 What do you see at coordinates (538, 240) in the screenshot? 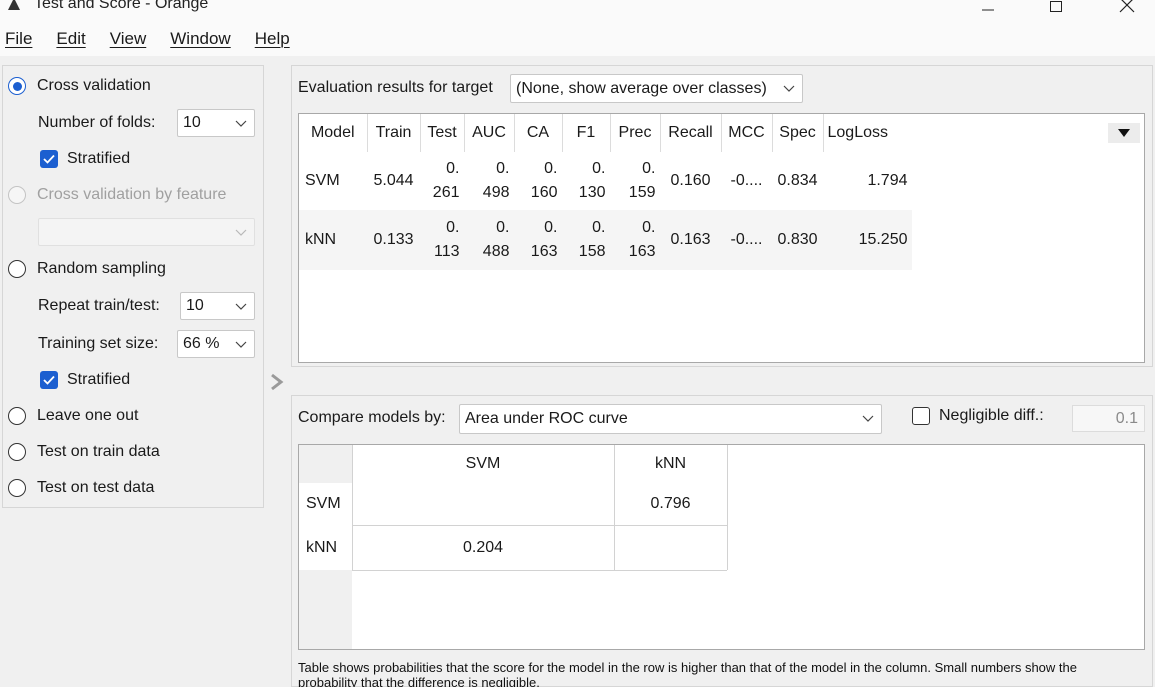
I see `ca-cell: 0. 163` at bounding box center [538, 240].